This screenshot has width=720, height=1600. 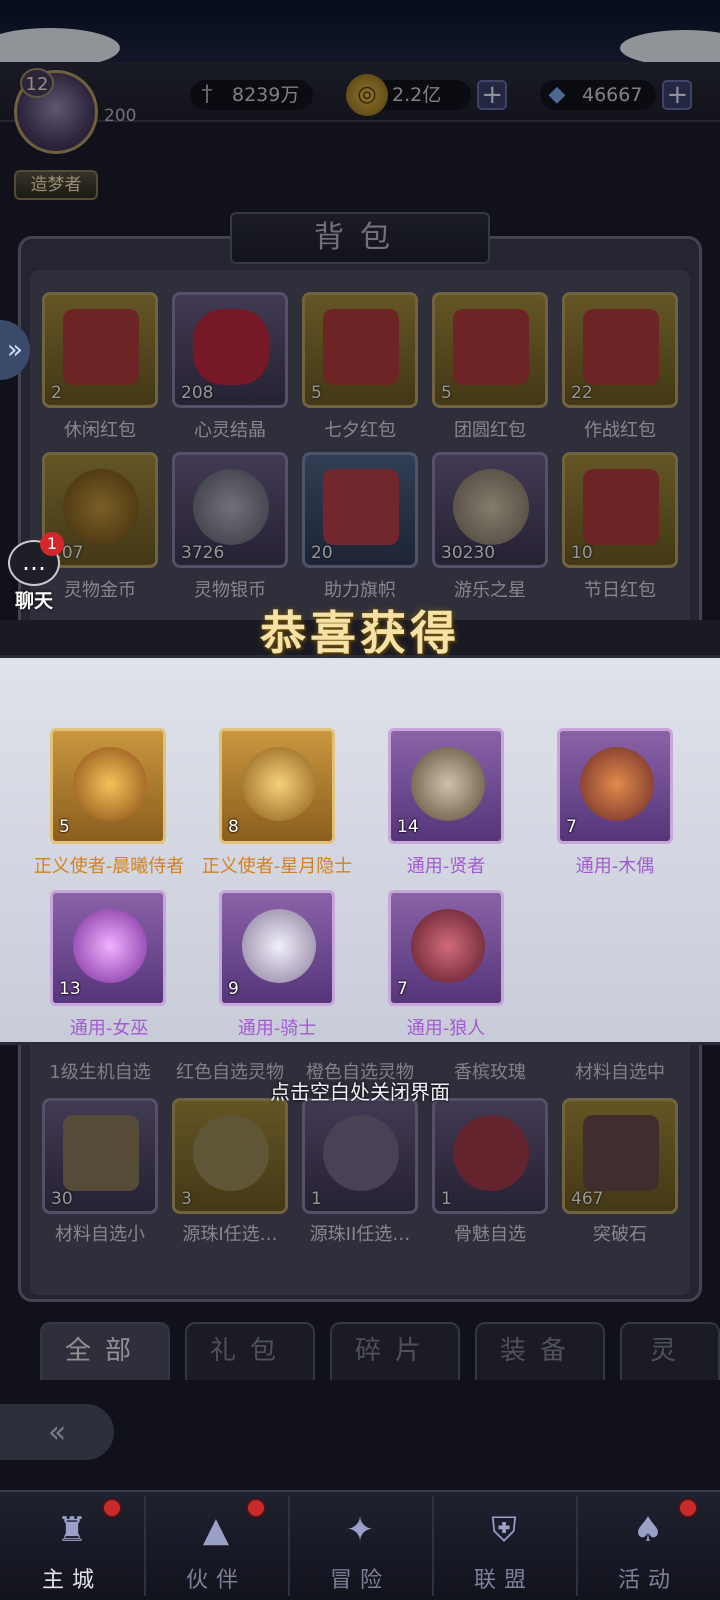 I want to click on winged-crest-icon, so click(x=279, y=946).